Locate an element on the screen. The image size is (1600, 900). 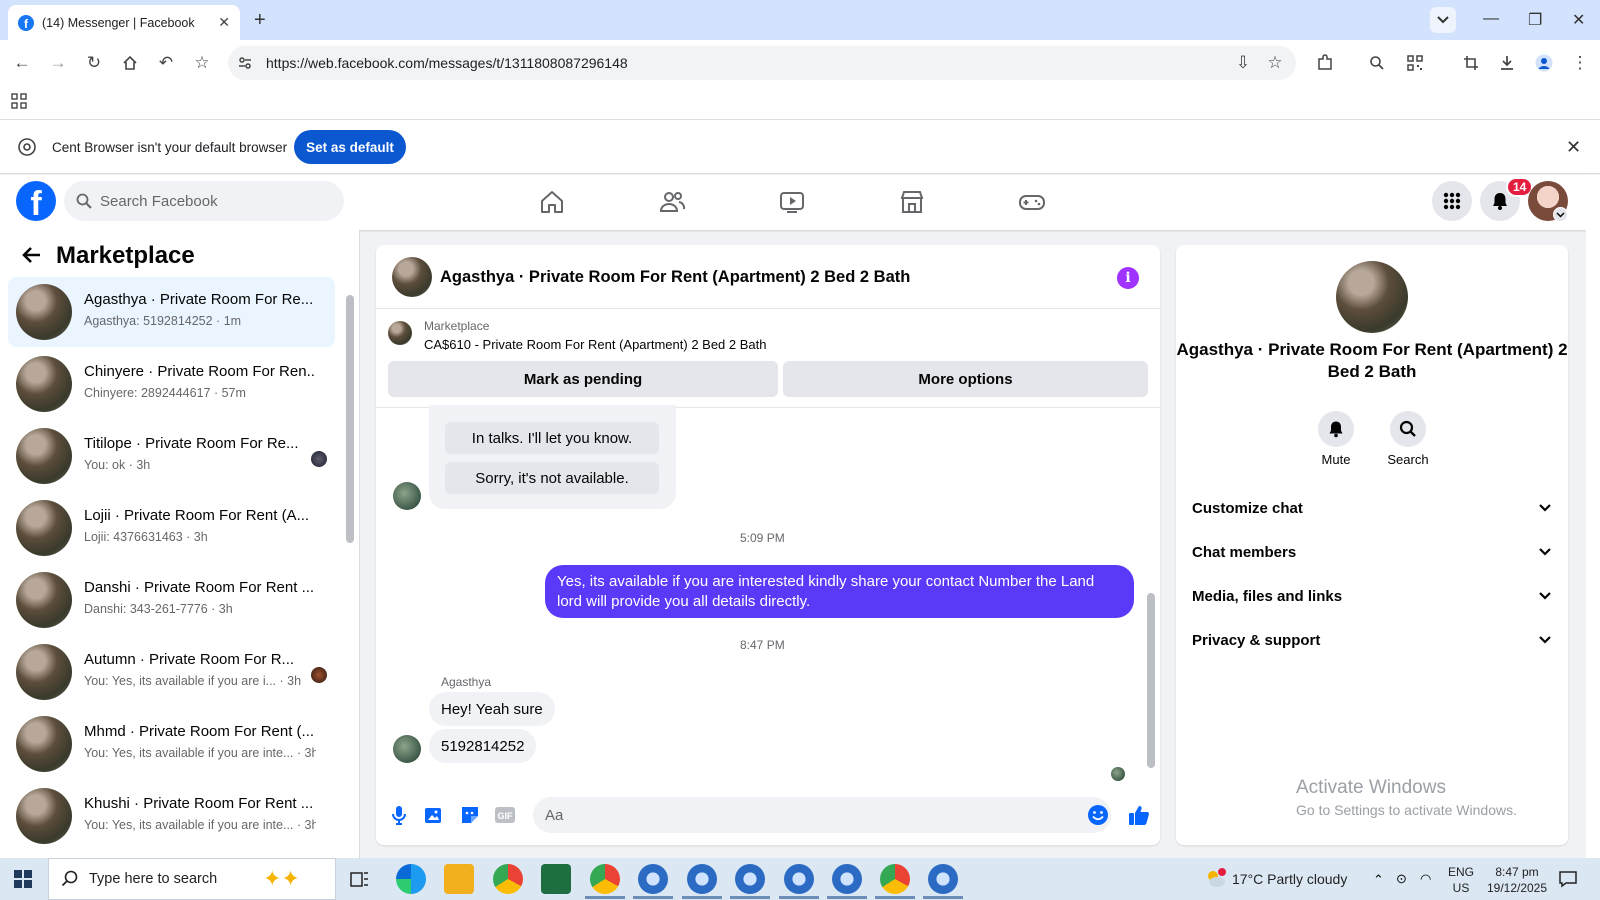
account-chevron-down-icon is located at coordinates (1560, 214).